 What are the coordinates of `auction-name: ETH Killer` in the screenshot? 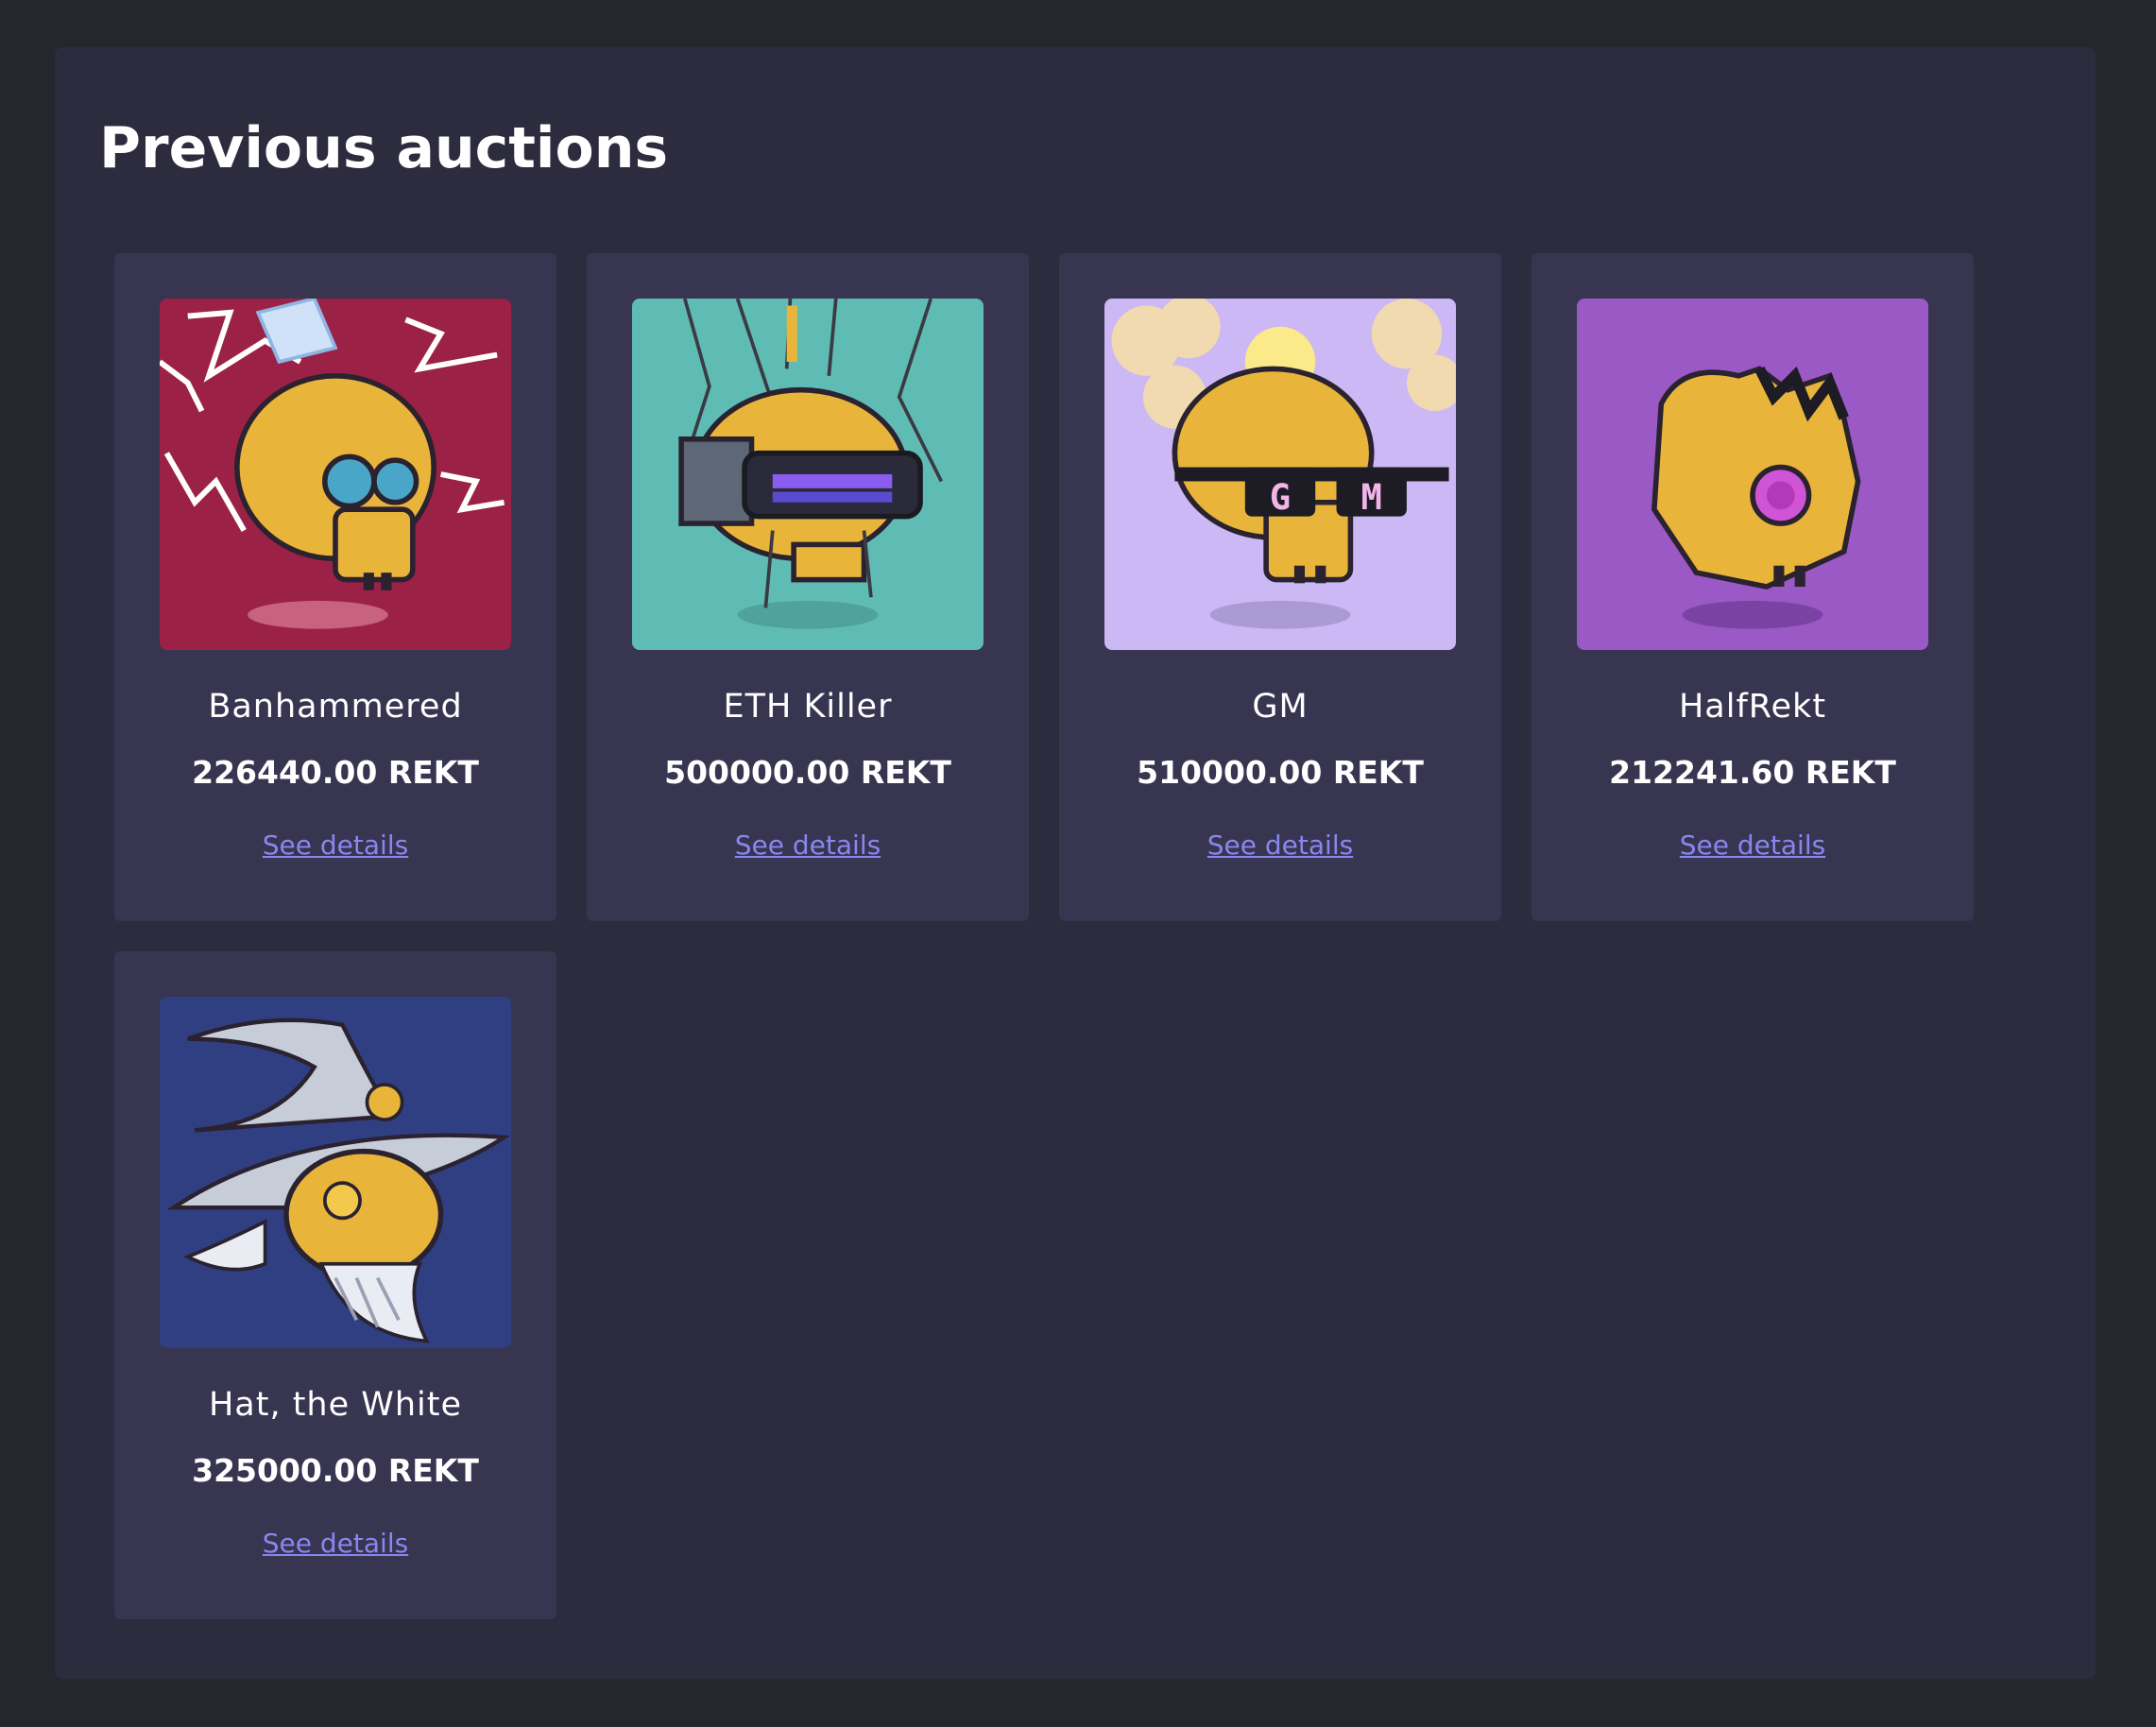 It's located at (808, 707).